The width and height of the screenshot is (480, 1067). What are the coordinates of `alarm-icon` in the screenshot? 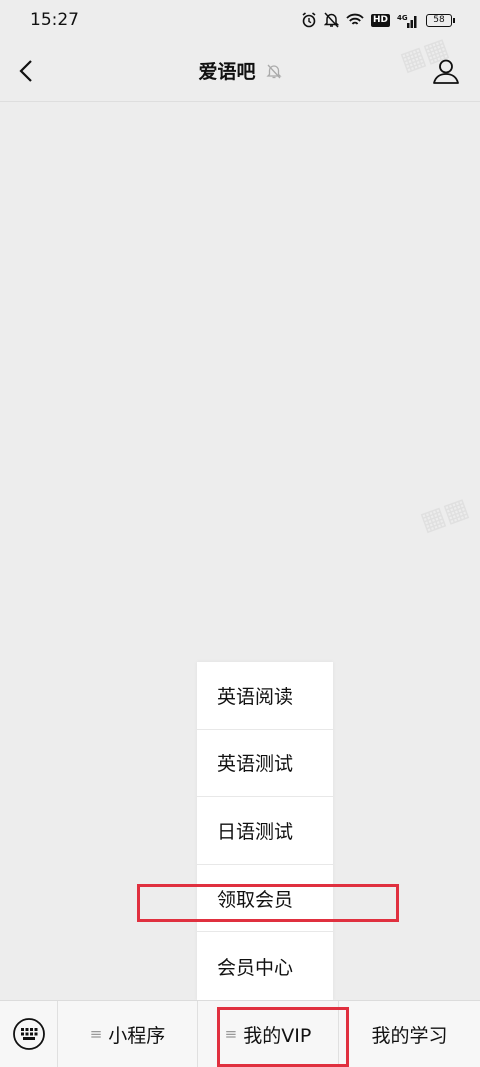 It's located at (309, 20).